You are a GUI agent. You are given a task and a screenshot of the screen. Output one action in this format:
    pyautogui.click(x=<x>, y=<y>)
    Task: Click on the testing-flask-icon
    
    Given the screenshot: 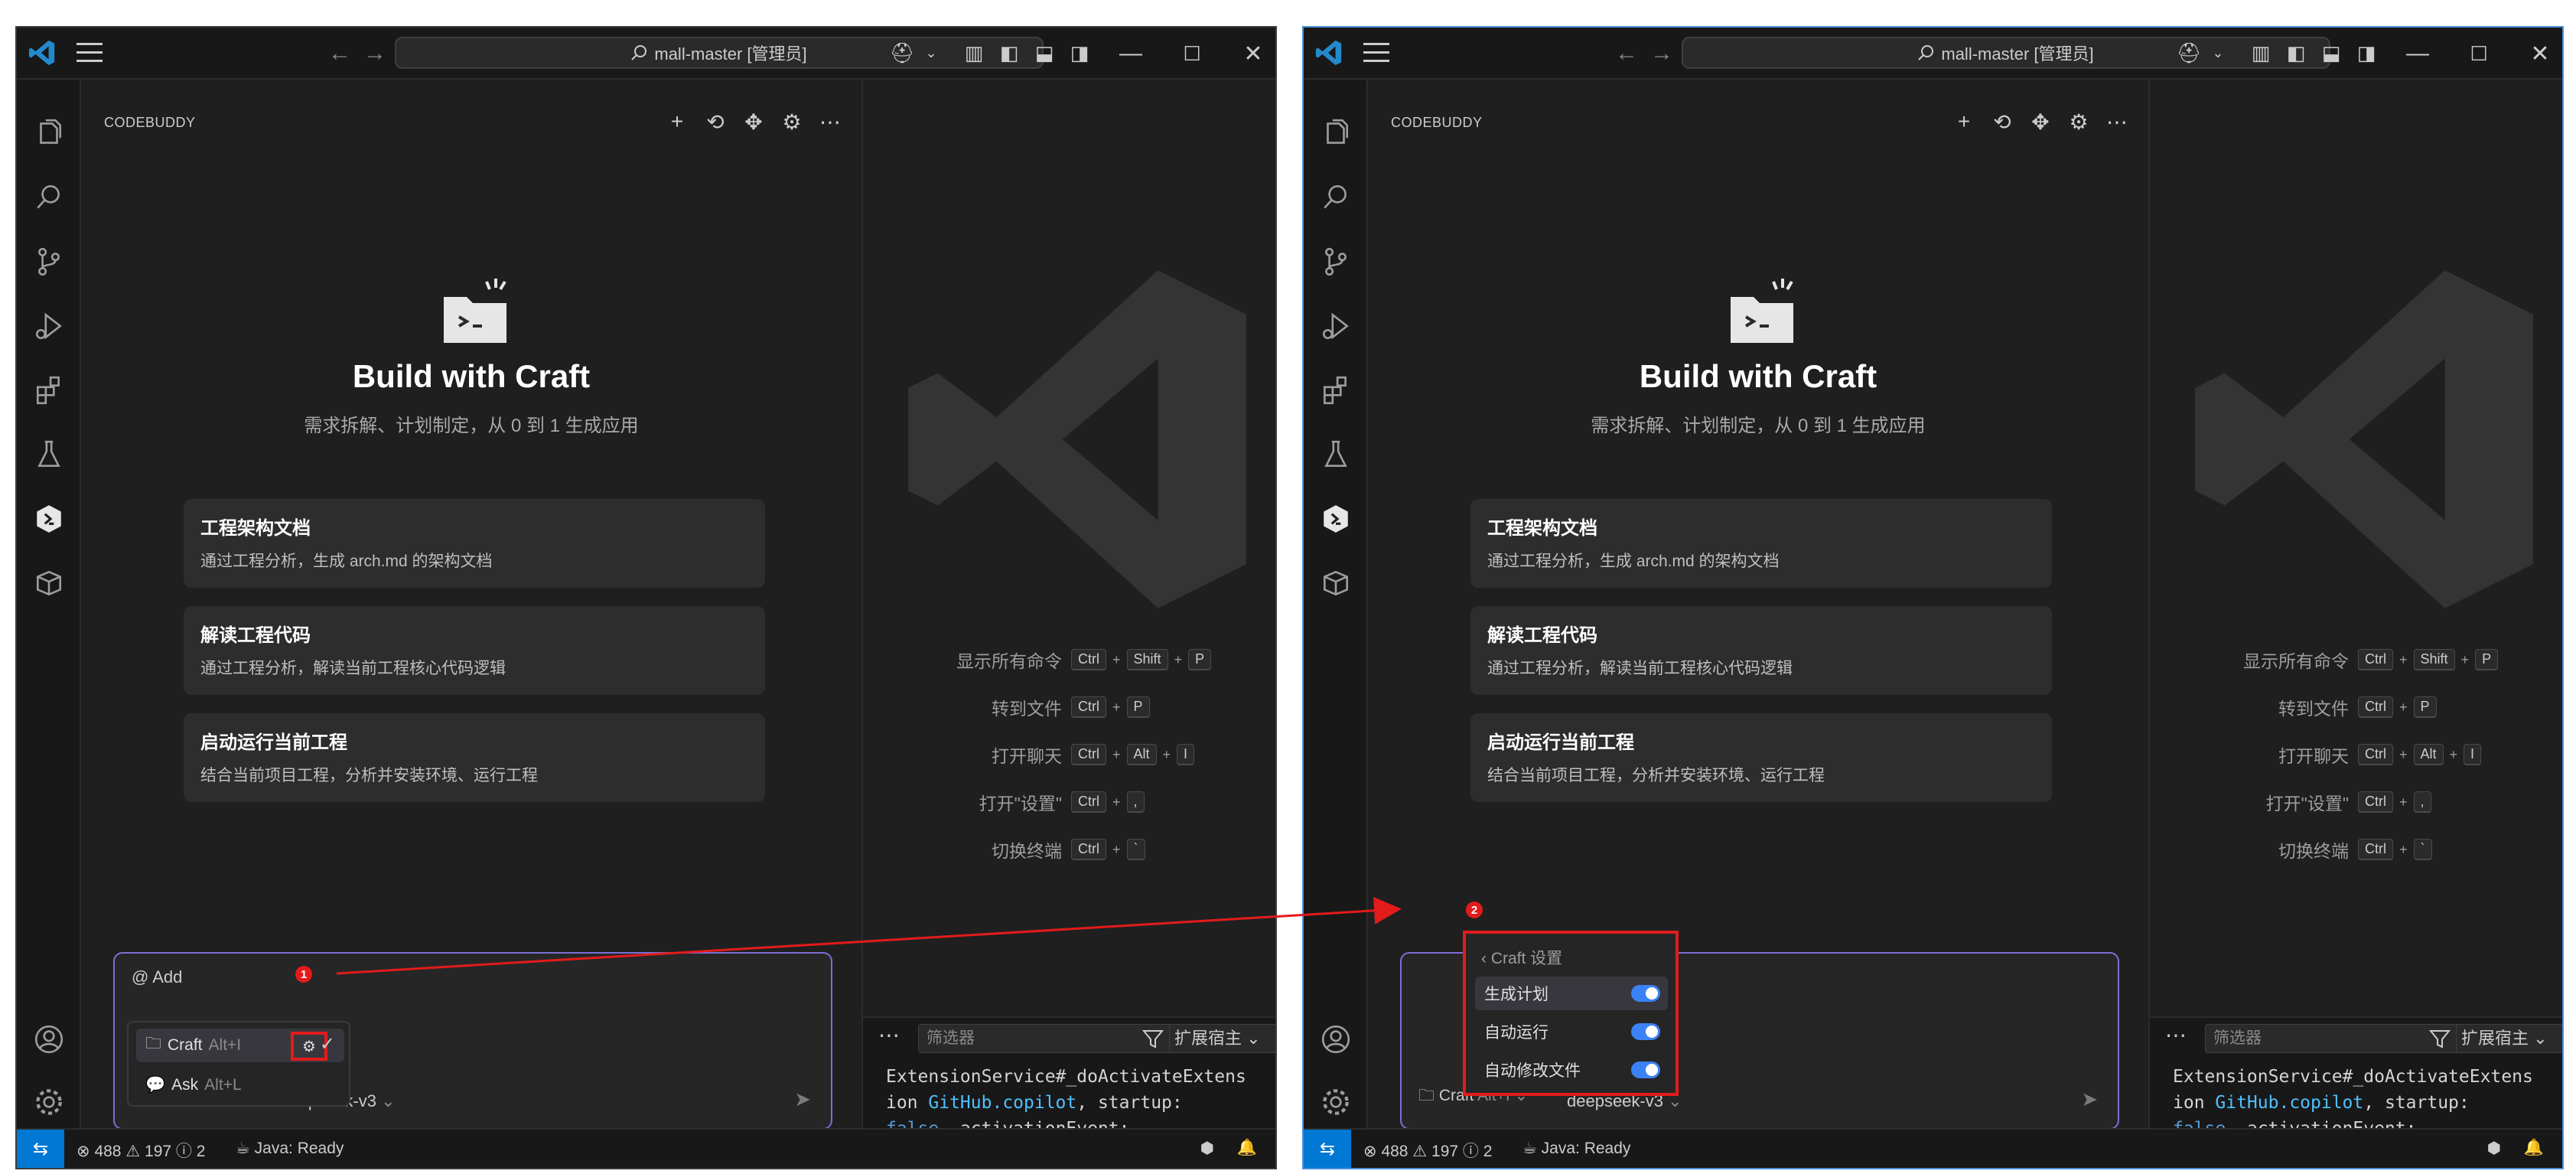 What is the action you would take?
    pyautogui.click(x=1335, y=454)
    